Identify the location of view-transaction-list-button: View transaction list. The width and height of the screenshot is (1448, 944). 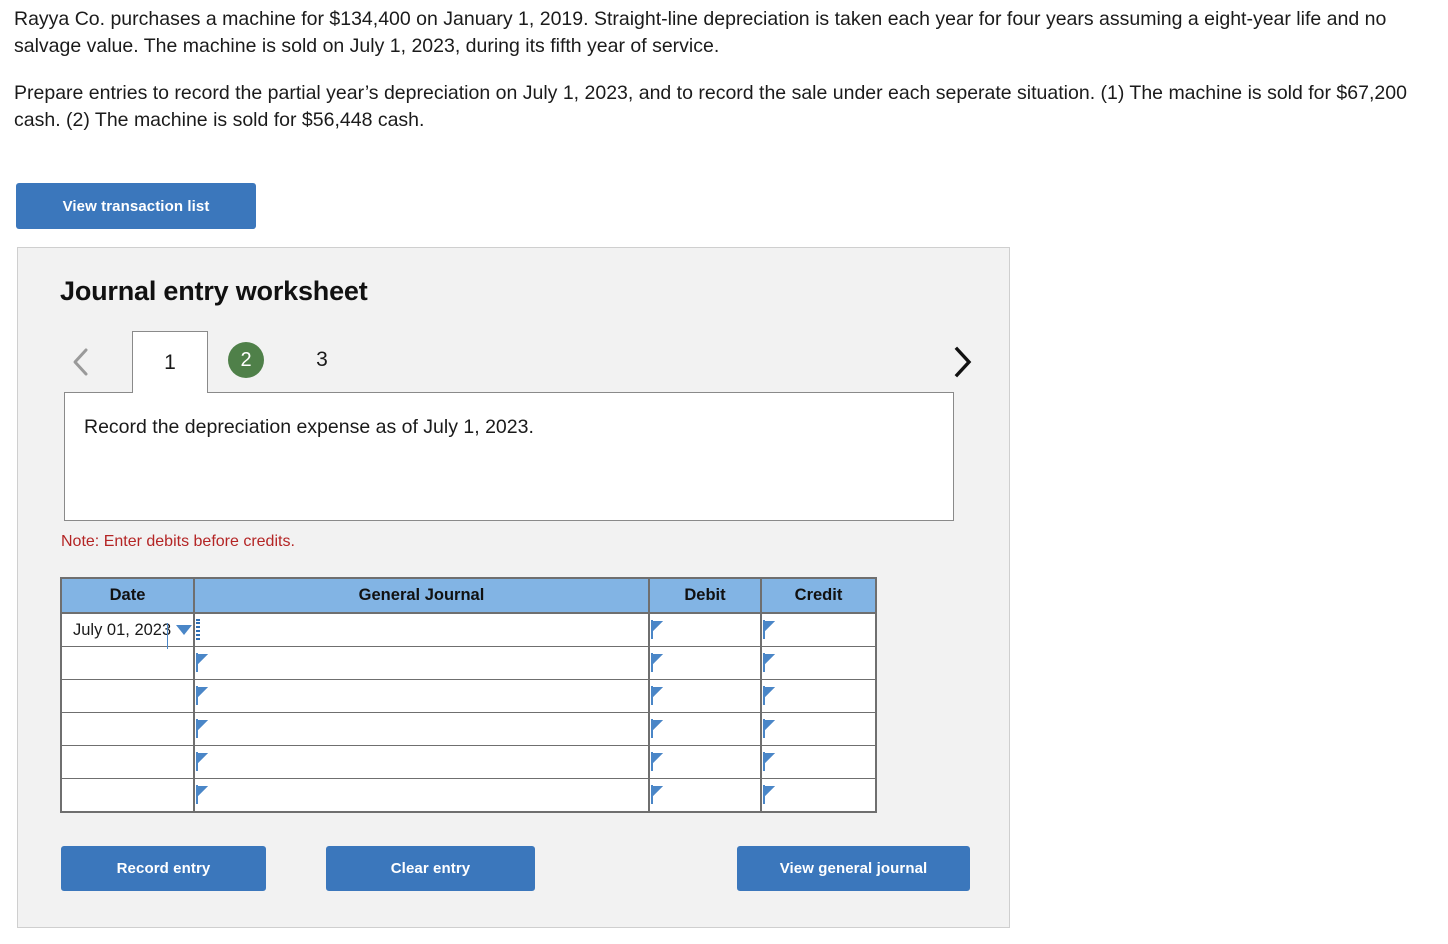
(136, 206).